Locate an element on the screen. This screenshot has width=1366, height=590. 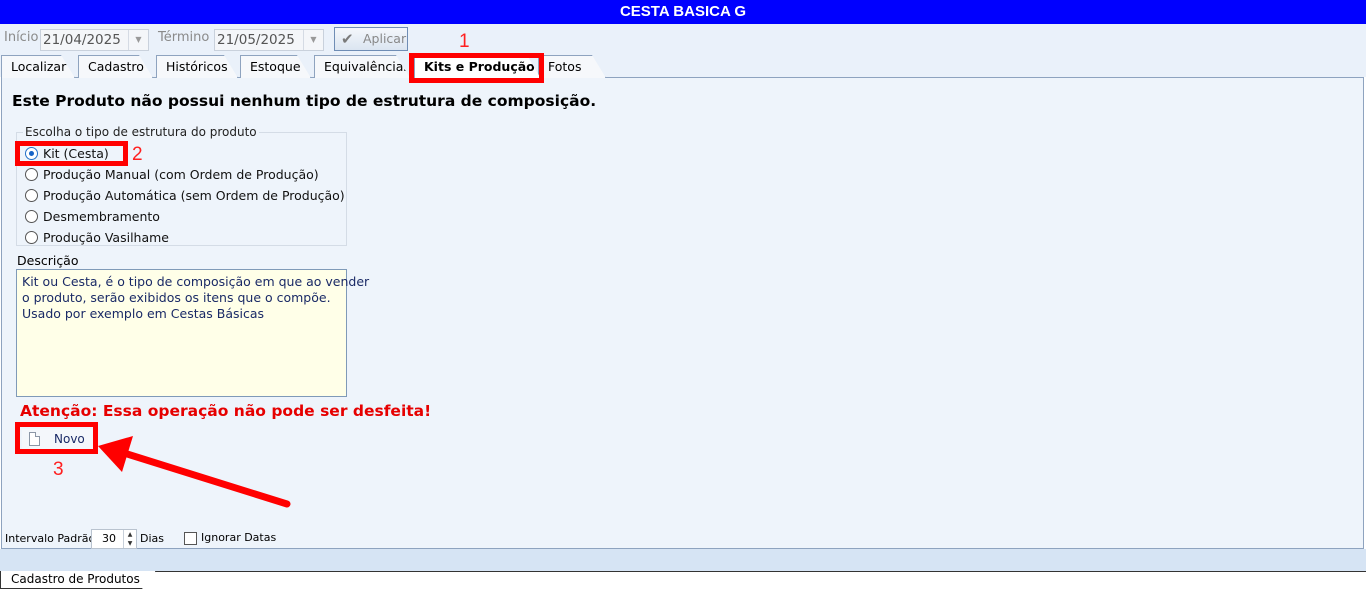
descricao-line: Usado por exemplo em Cestas Básicas is located at coordinates (143, 313).